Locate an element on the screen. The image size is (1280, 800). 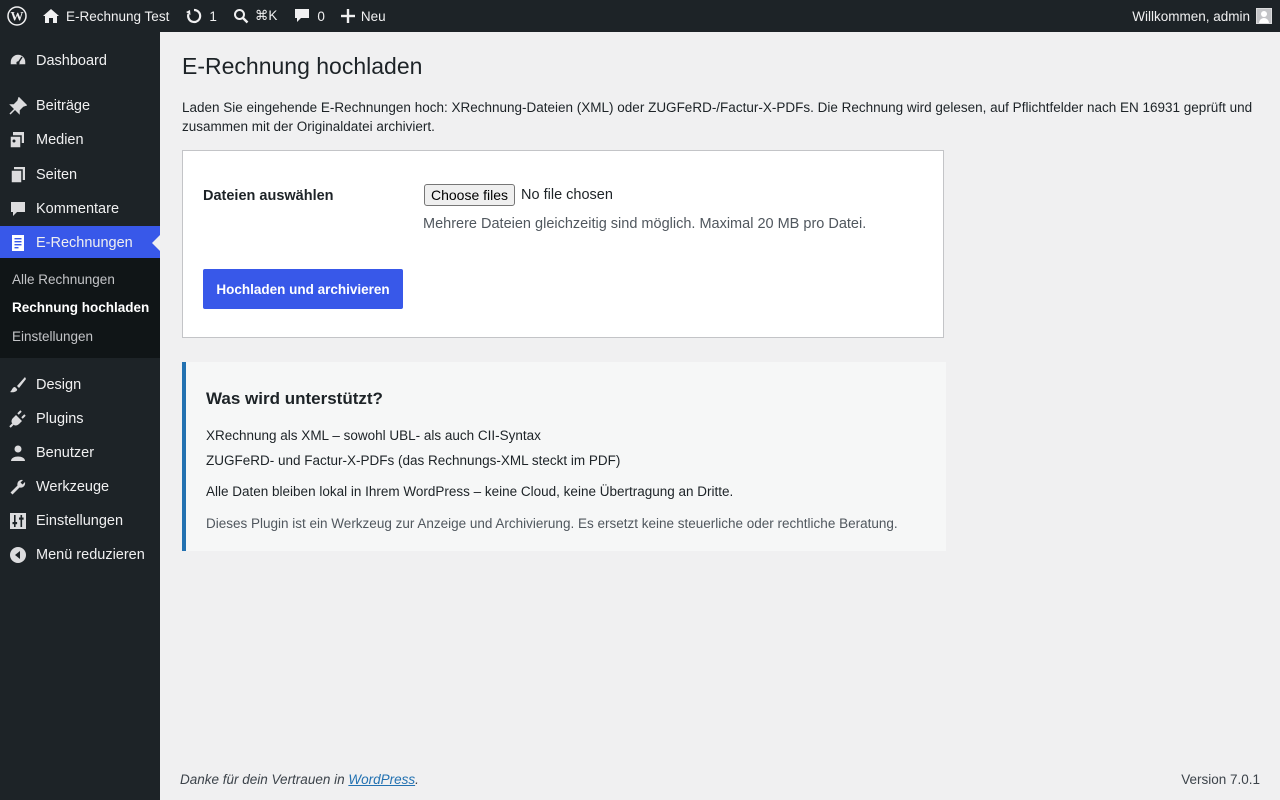
comments-count: 0 is located at coordinates (321, 16).